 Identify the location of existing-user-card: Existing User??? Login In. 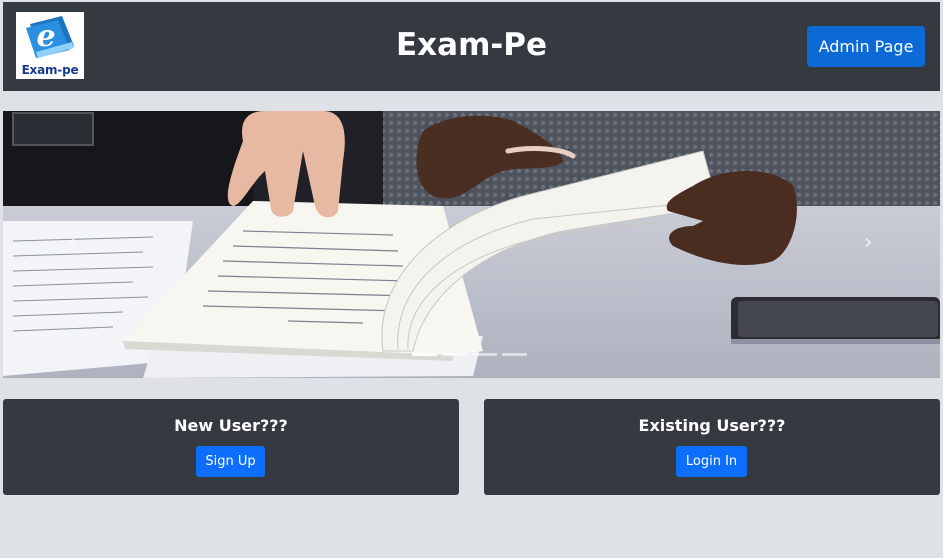
(712, 447).